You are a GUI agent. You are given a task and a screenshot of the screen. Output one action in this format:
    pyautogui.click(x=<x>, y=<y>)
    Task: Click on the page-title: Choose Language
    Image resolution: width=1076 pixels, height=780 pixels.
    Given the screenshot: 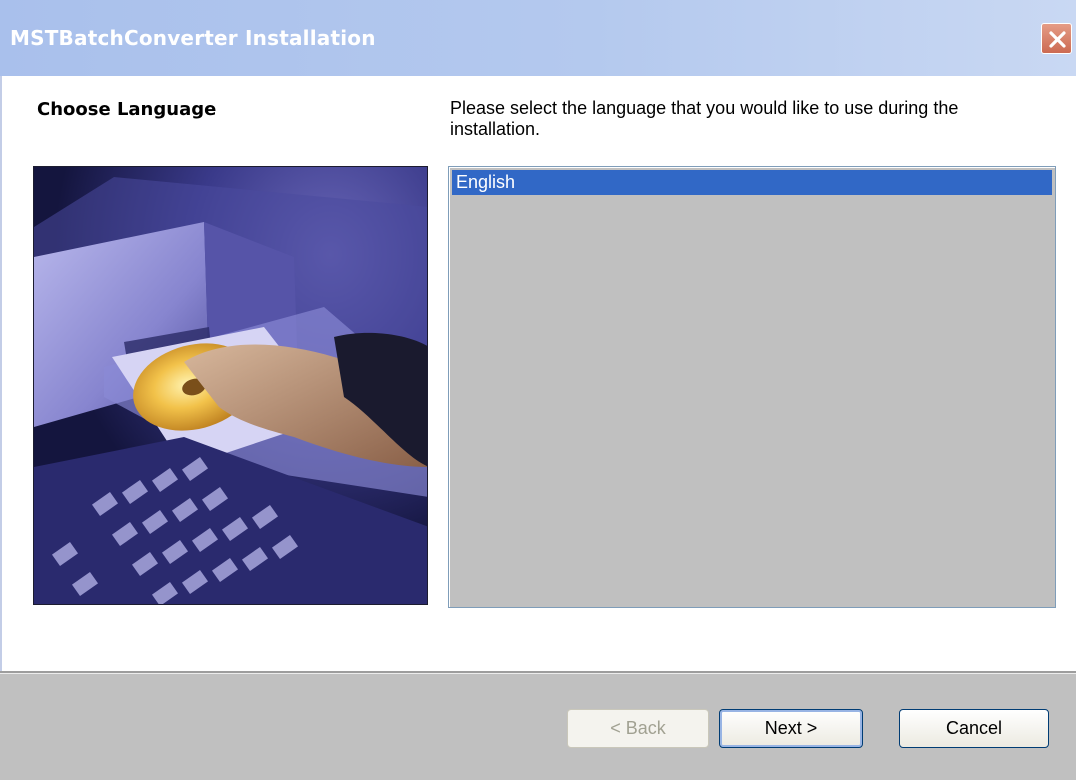 What is the action you would take?
    pyautogui.click(x=127, y=109)
    